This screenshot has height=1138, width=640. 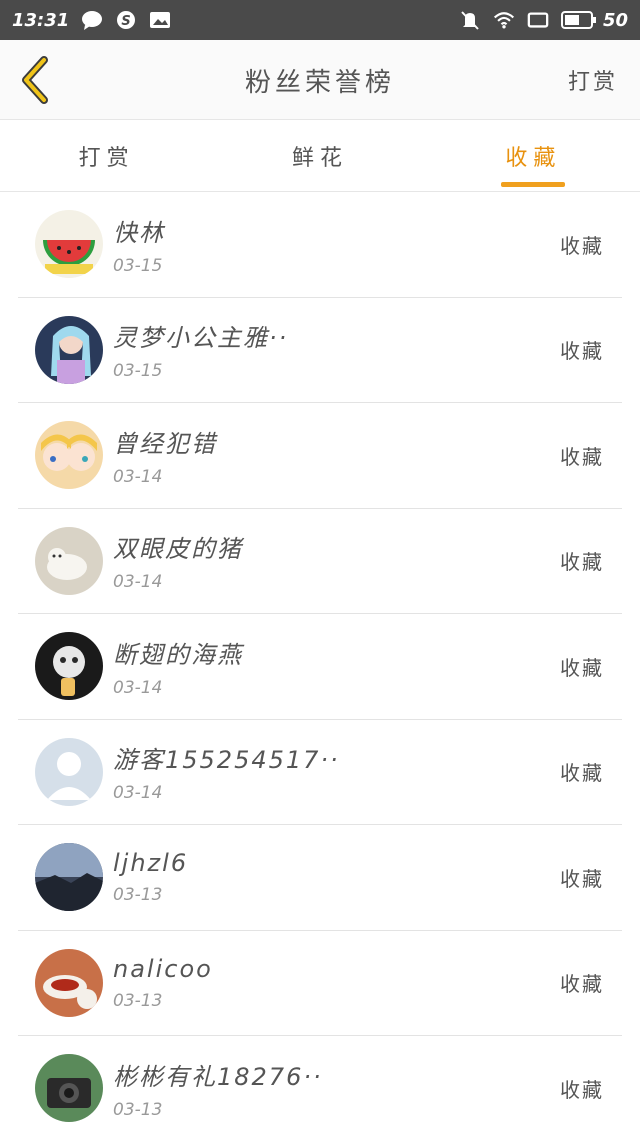 What do you see at coordinates (139, 232) in the screenshot?
I see `fan-name: 快林` at bounding box center [139, 232].